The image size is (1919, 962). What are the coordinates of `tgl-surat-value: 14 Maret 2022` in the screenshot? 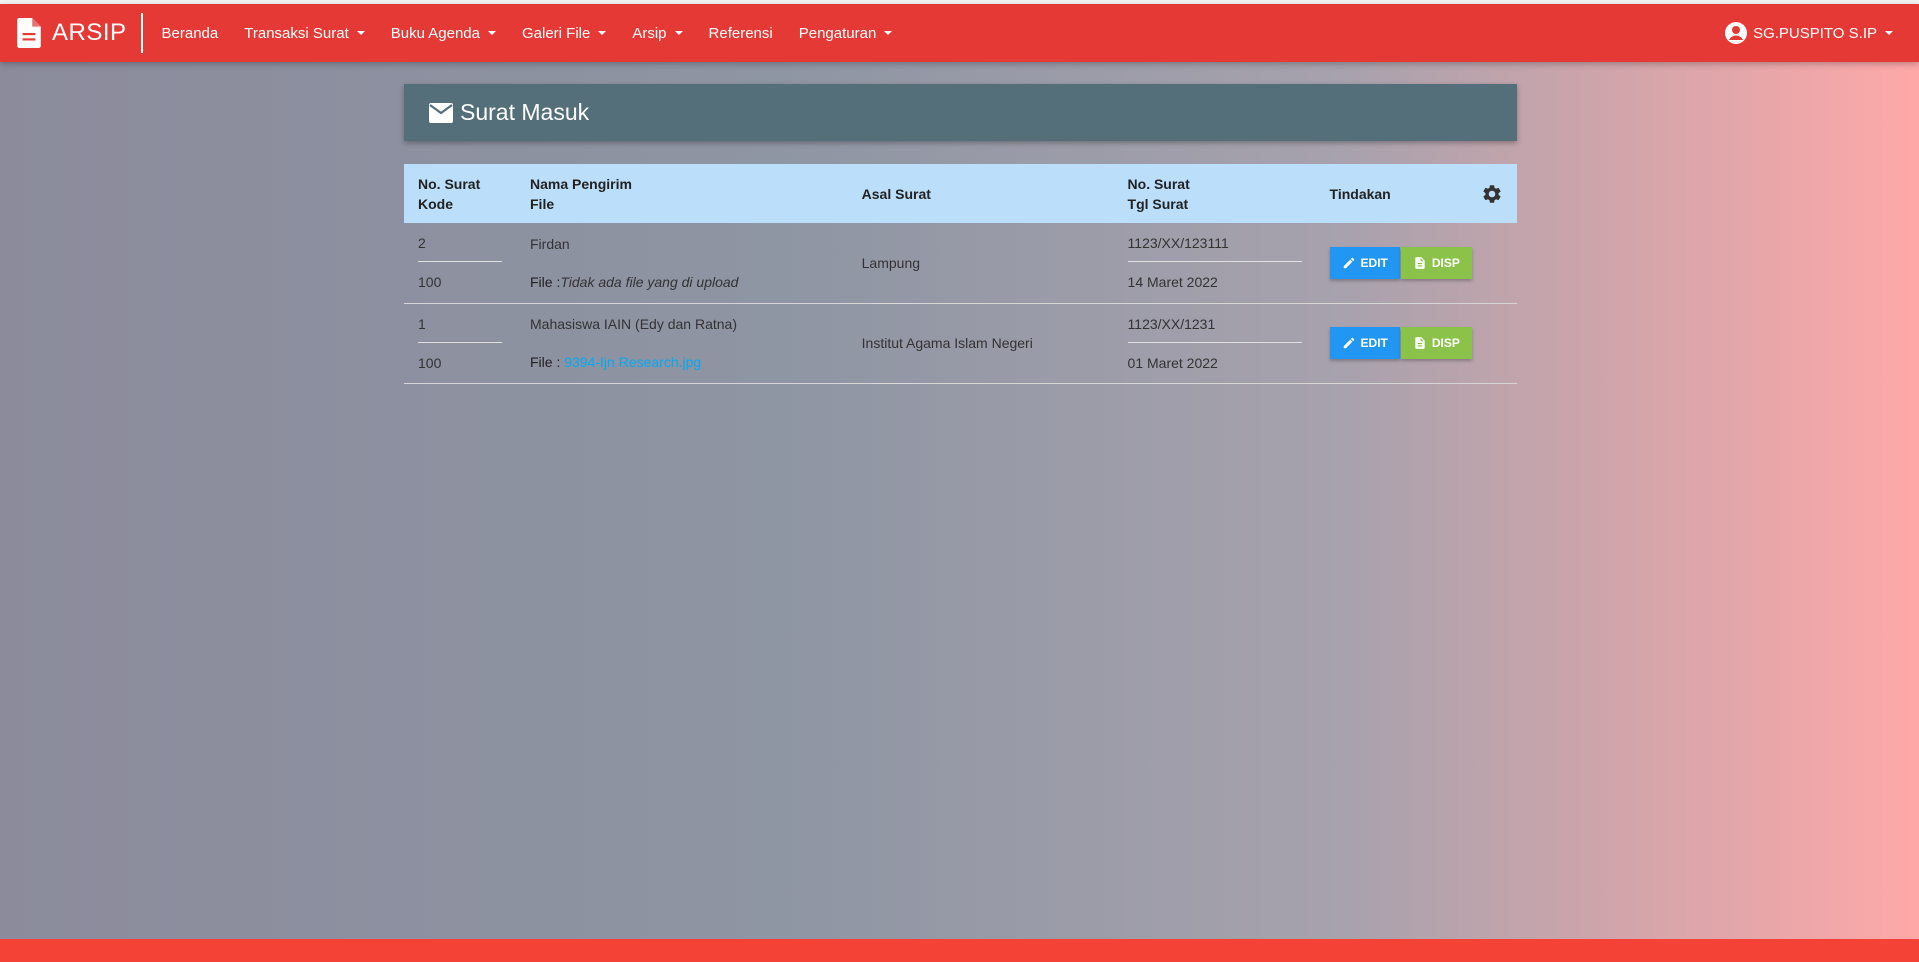 It's located at (1172, 282).